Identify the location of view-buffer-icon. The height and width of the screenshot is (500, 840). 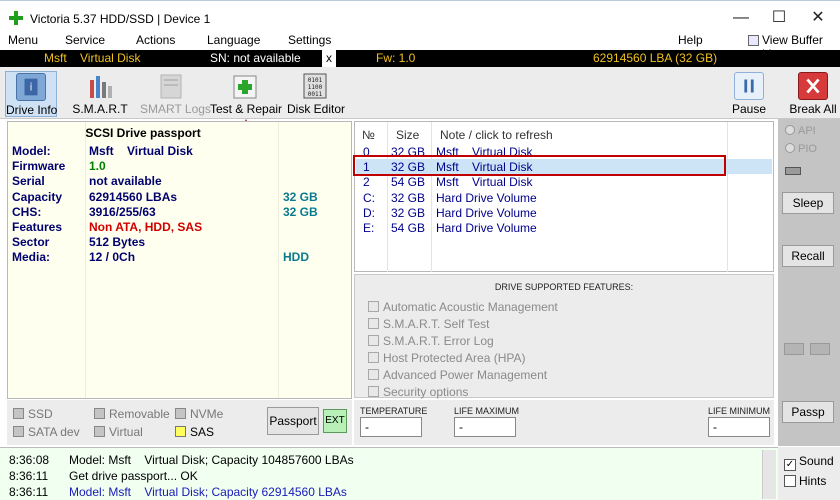
(753, 40).